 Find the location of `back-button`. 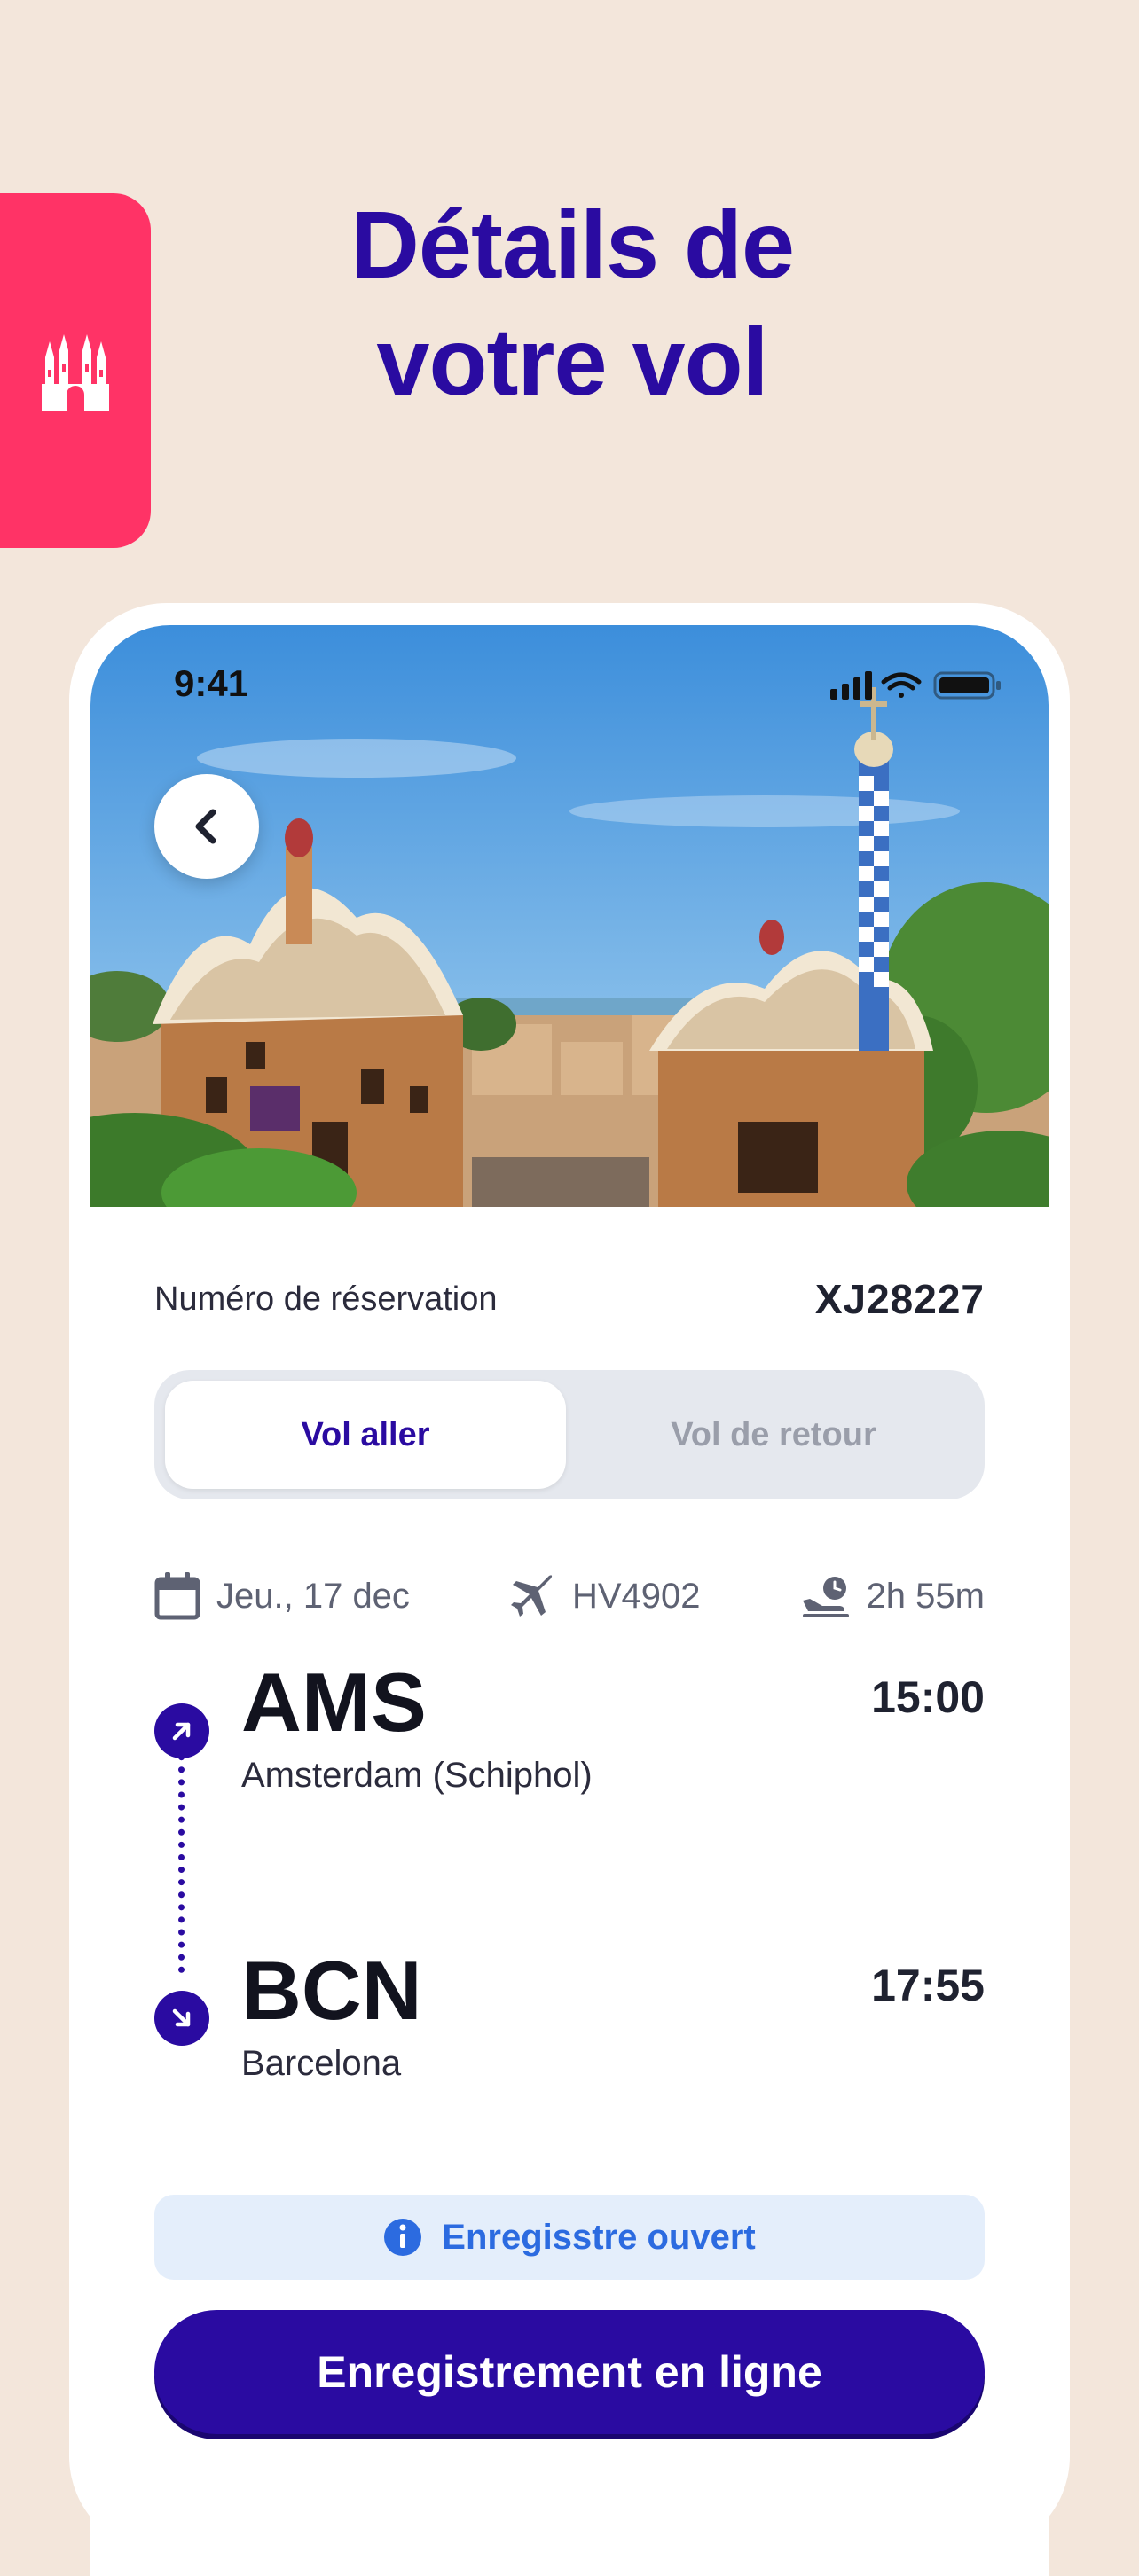

back-button is located at coordinates (206, 826).